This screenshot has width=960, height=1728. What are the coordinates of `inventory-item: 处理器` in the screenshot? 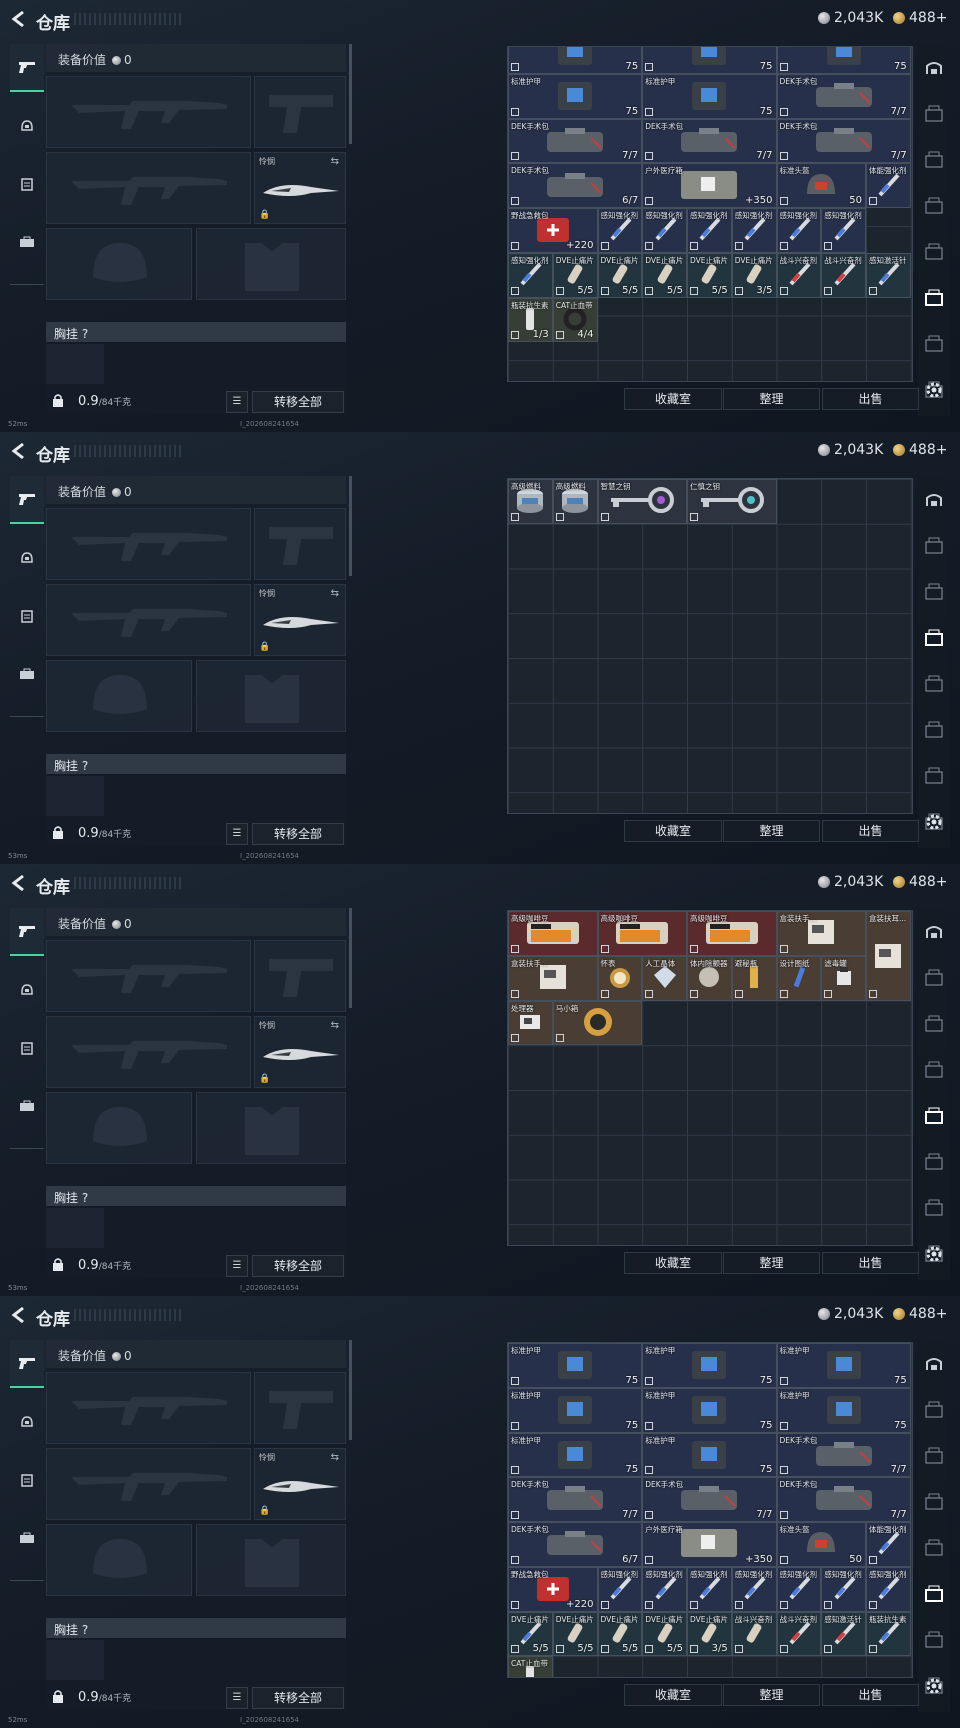 It's located at (530, 1023).